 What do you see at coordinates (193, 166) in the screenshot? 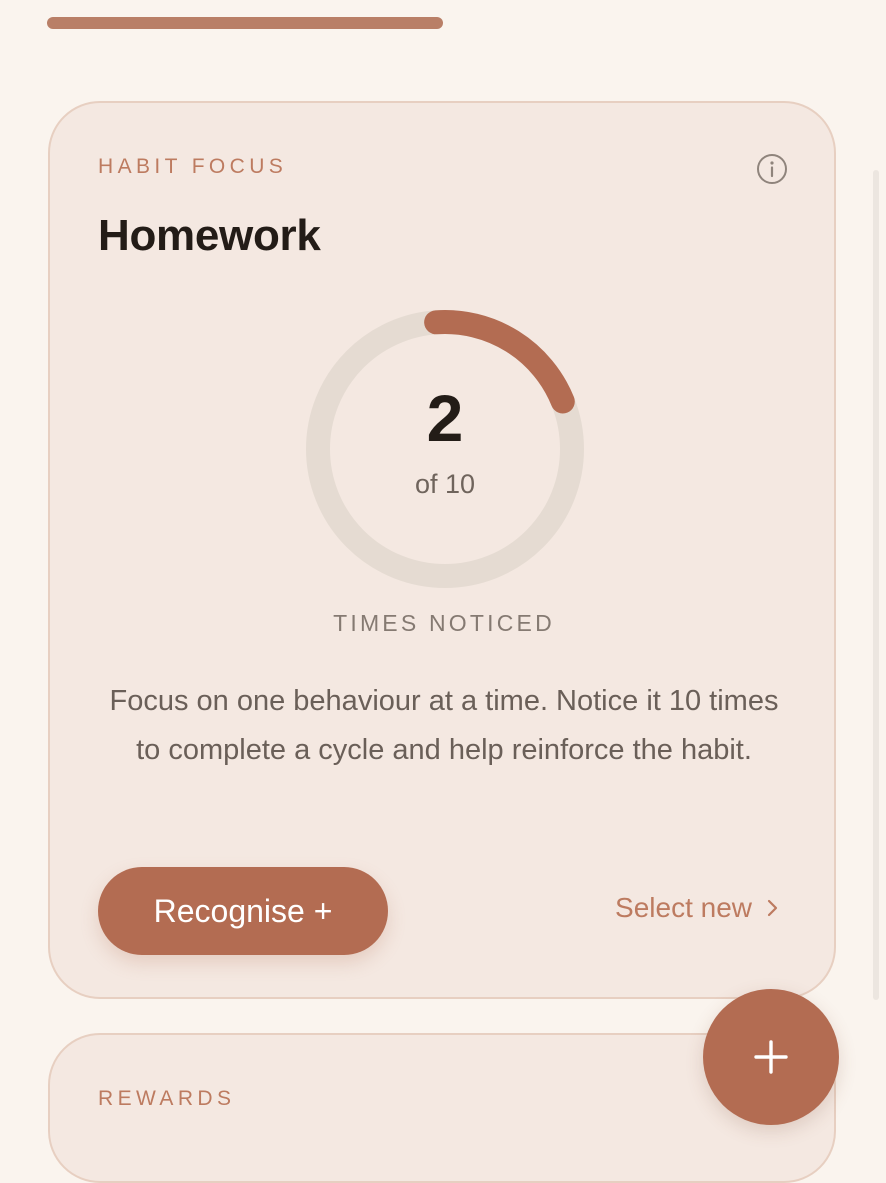
I see `habit-focus-label: HABIT FOCUS` at bounding box center [193, 166].